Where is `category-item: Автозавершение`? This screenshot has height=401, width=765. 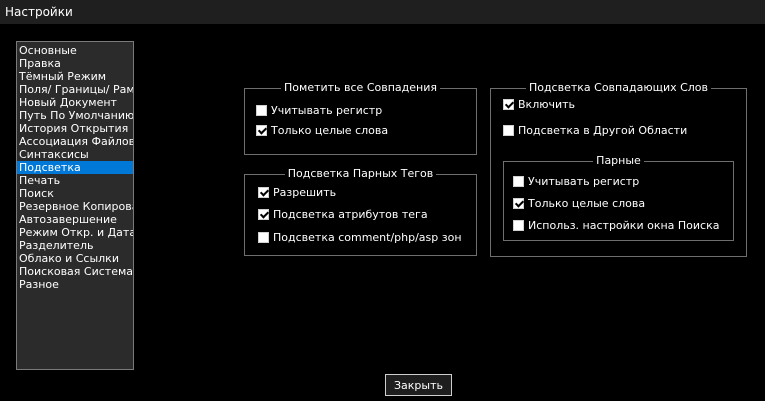 category-item: Автозавершение is located at coordinates (75, 219).